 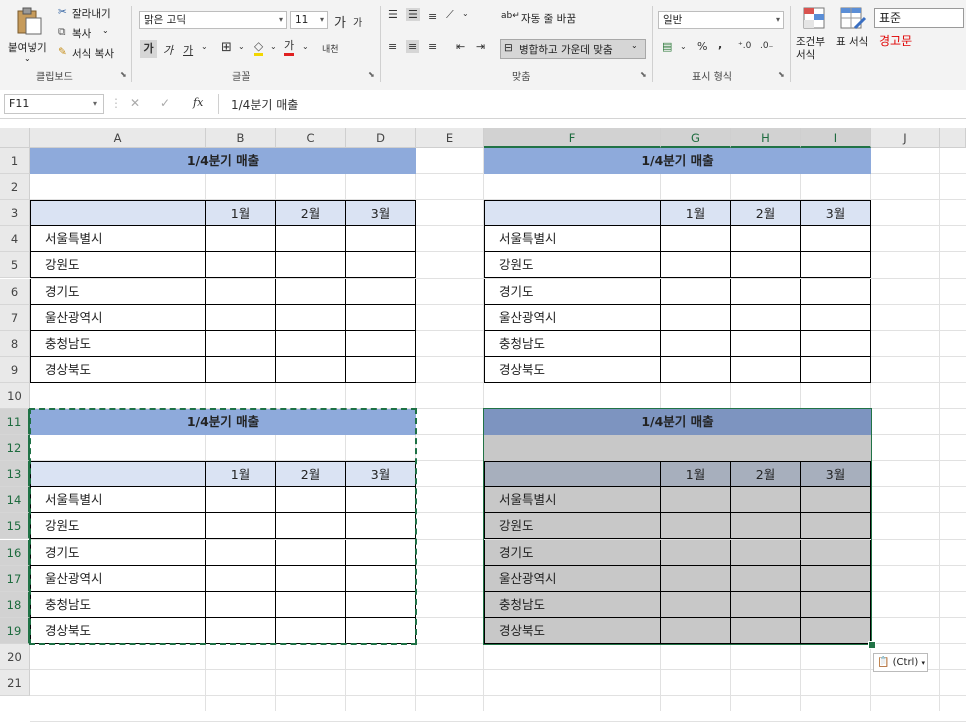 What do you see at coordinates (432, 46) in the screenshot?
I see `align-right-icon: ≡` at bounding box center [432, 46].